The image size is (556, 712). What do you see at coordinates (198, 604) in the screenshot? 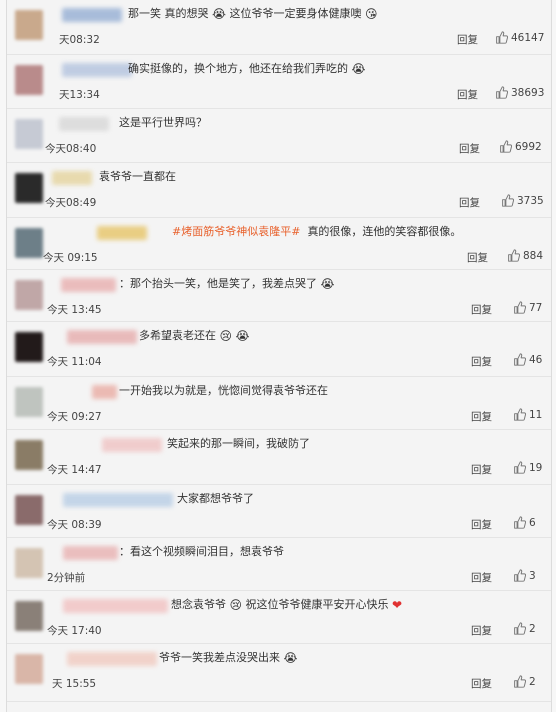
I see `comment-text-prefix: 想念袁爷爷` at bounding box center [198, 604].